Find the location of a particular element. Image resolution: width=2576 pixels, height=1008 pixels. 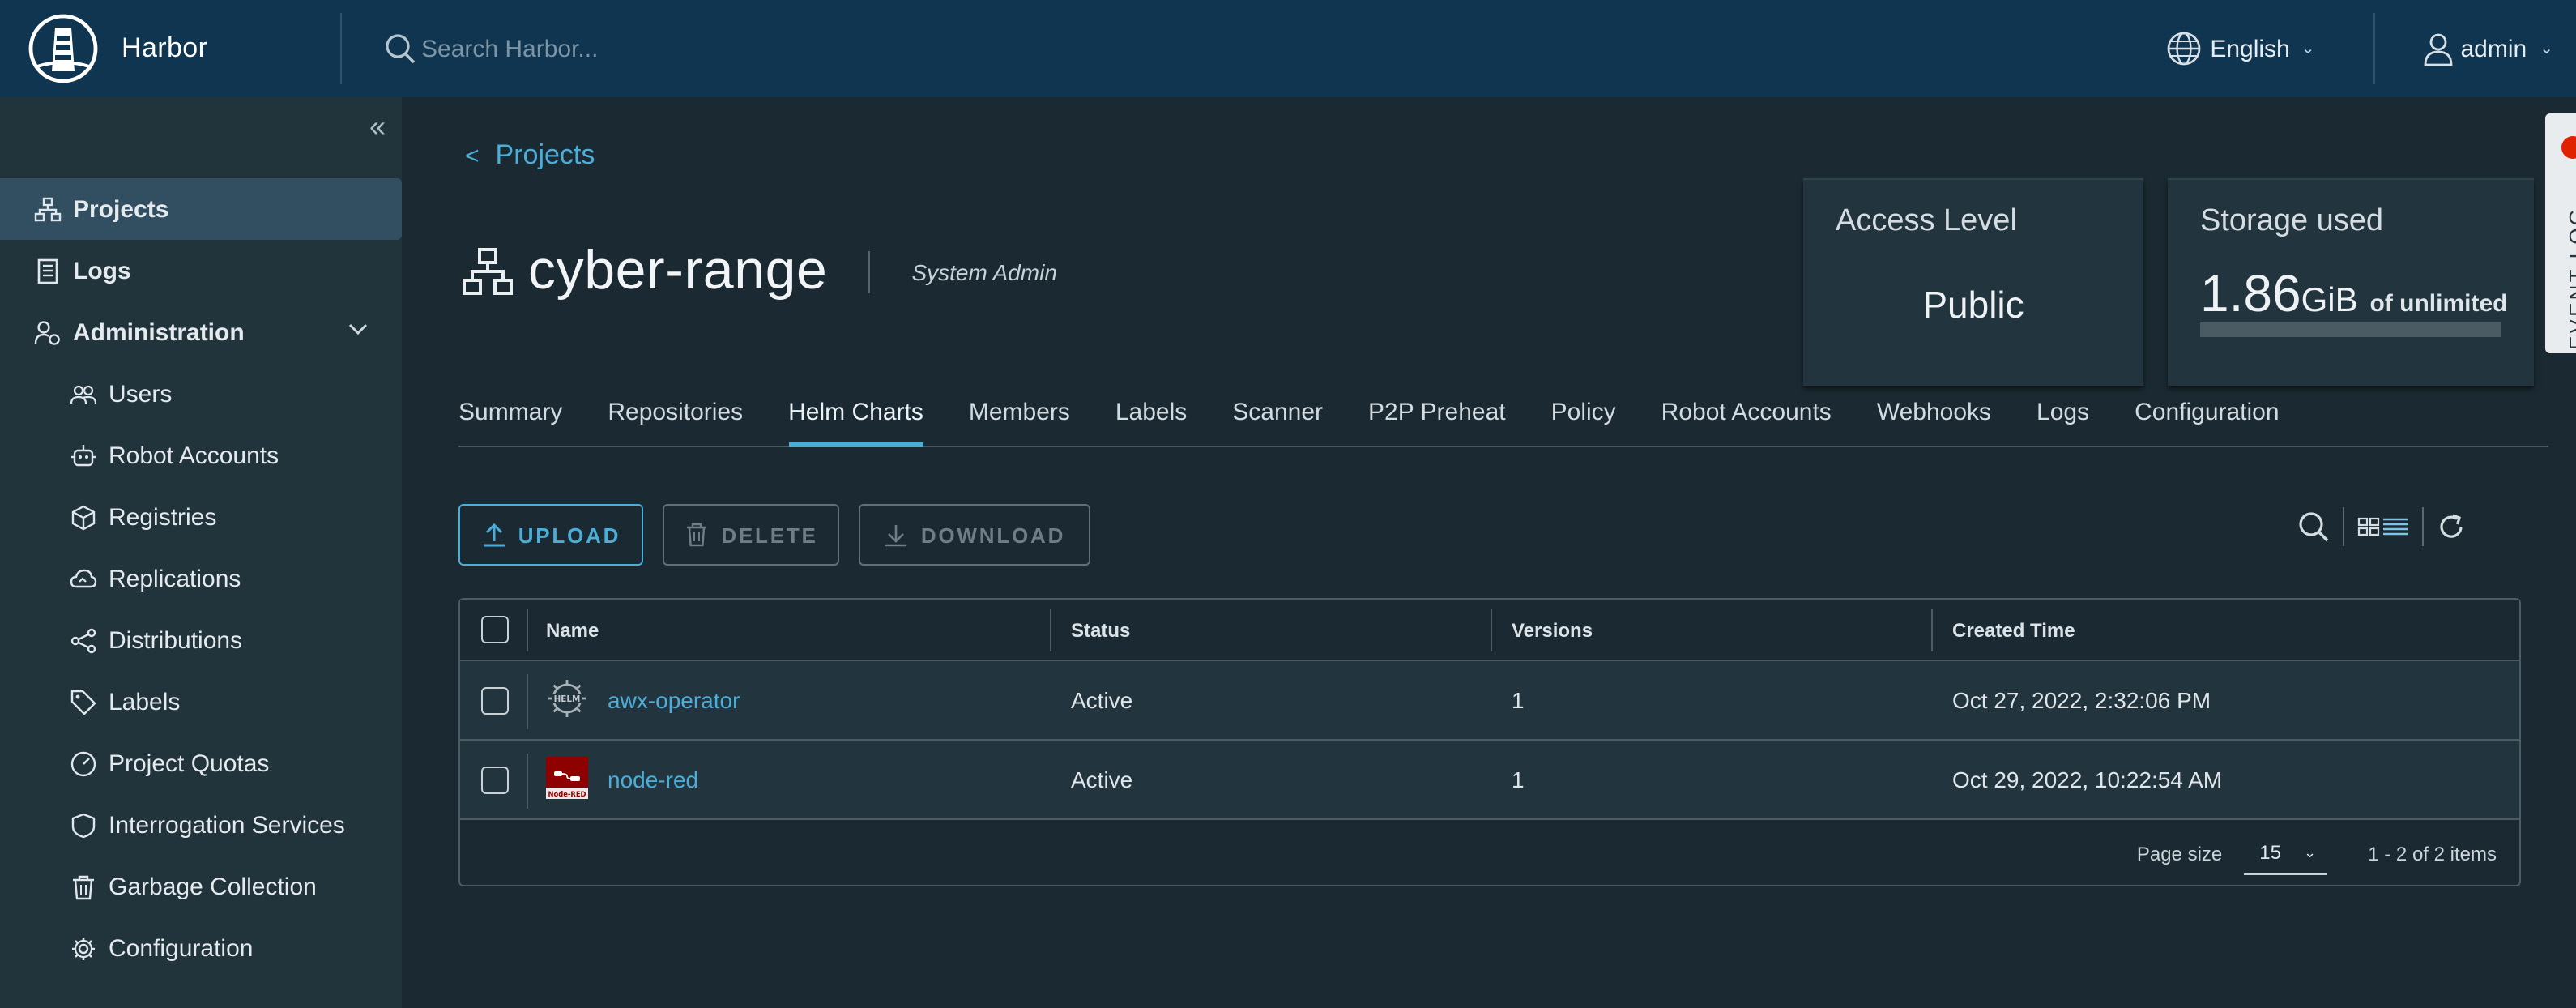

language-selector: English ⌄ is located at coordinates (2270, 49).